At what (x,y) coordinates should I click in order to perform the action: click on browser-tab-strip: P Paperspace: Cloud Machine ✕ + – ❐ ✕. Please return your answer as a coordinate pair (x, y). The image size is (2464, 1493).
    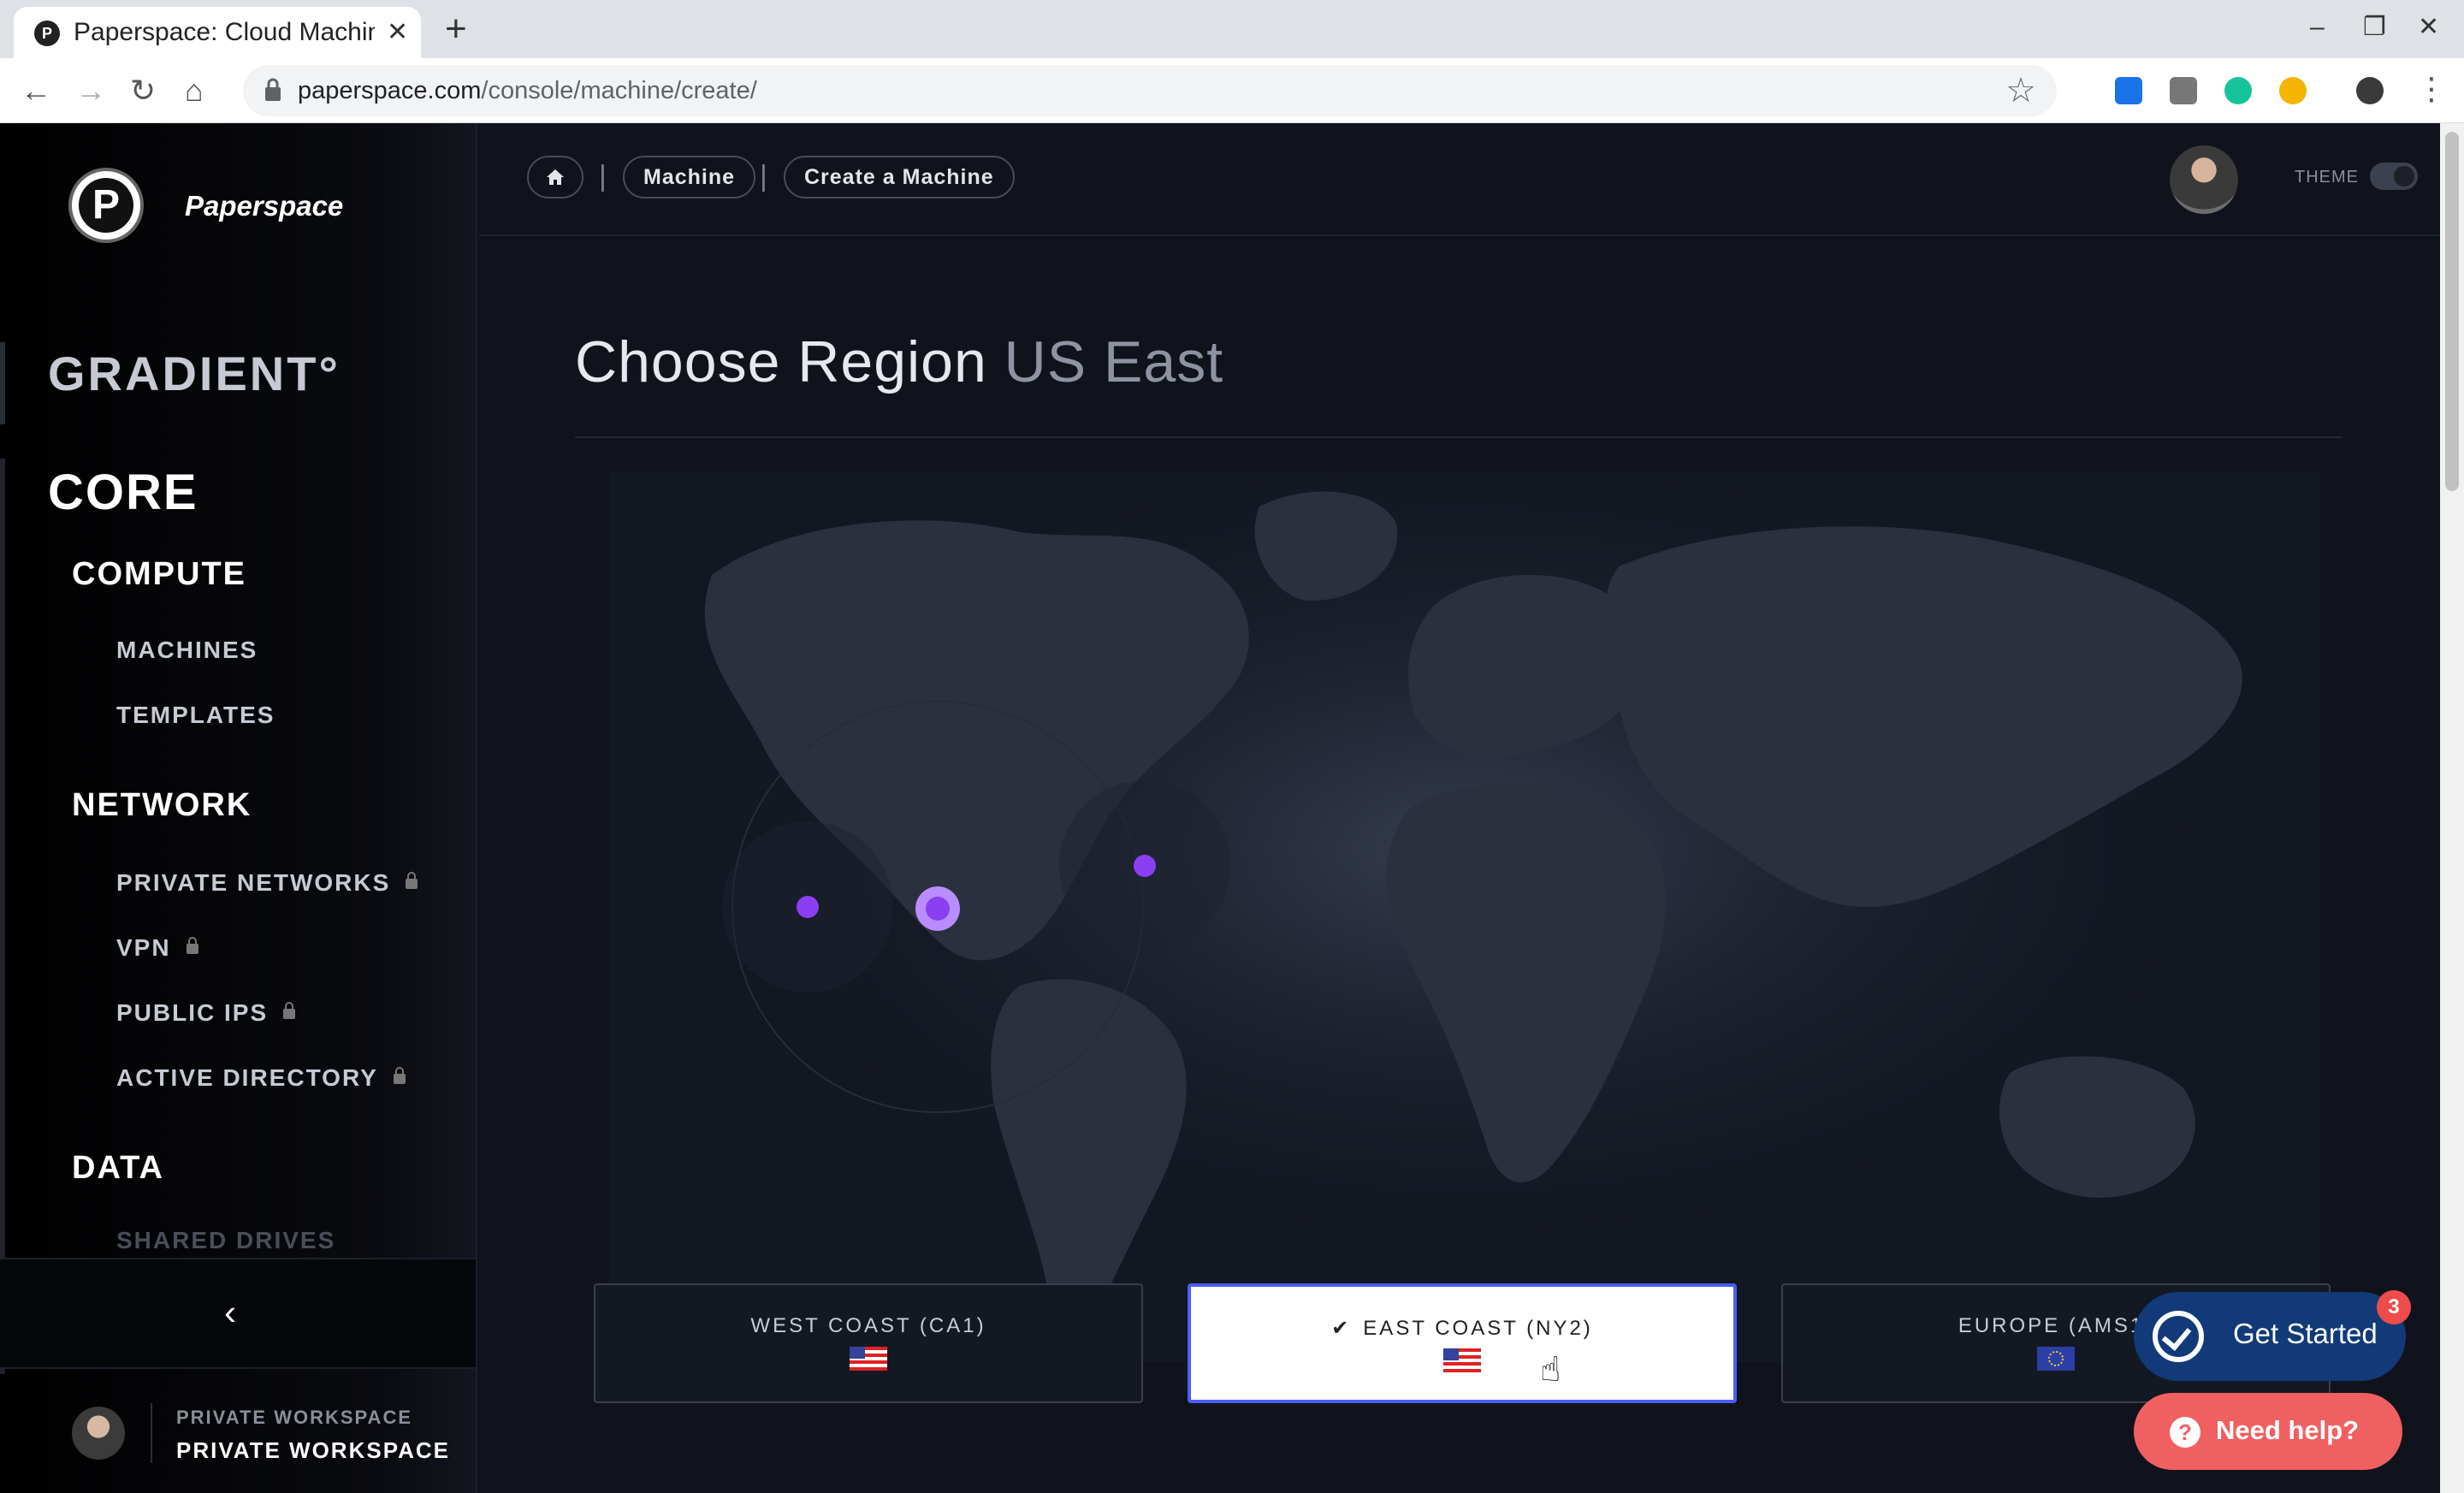
    Looking at the image, I should click on (1232, 29).